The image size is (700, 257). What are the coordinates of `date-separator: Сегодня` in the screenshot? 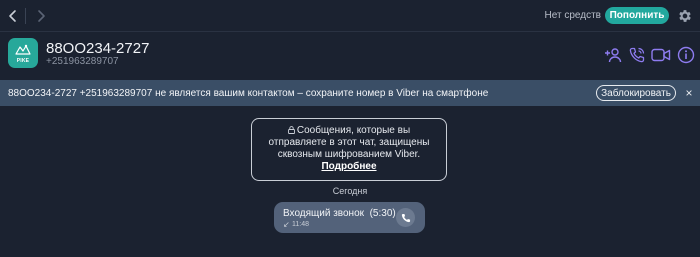 It's located at (350, 191).